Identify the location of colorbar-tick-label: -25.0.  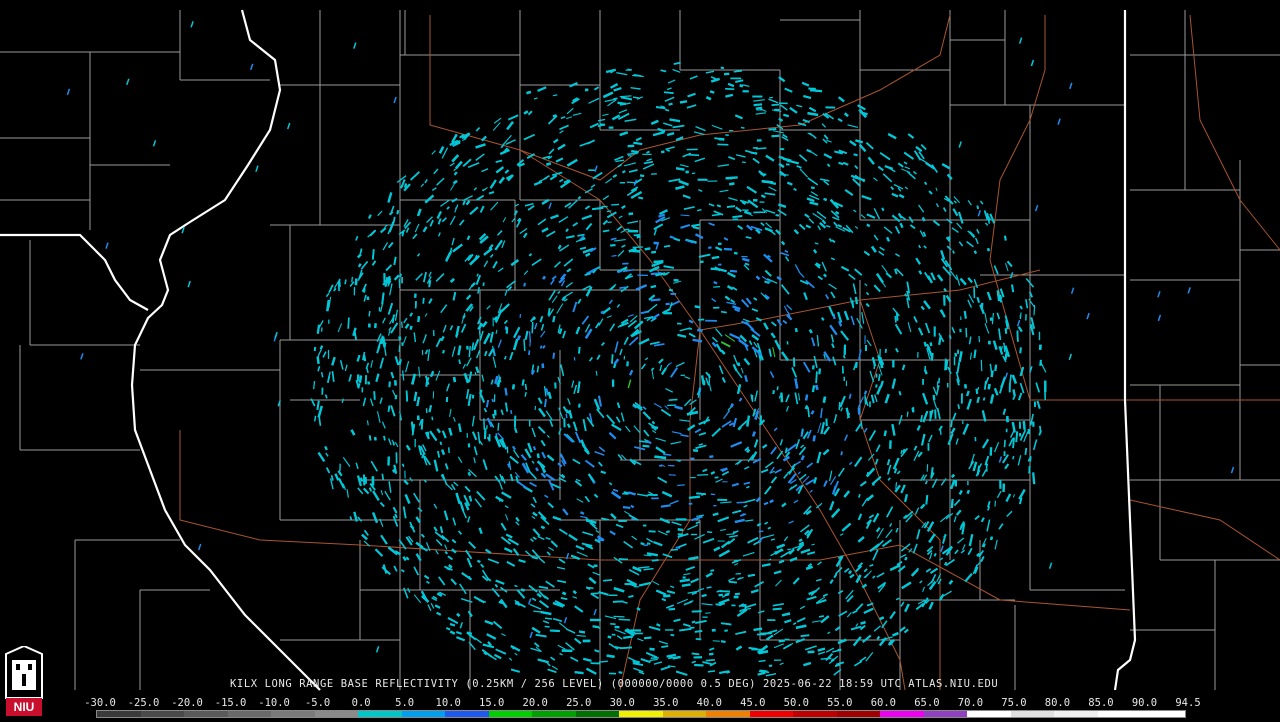
(144, 703).